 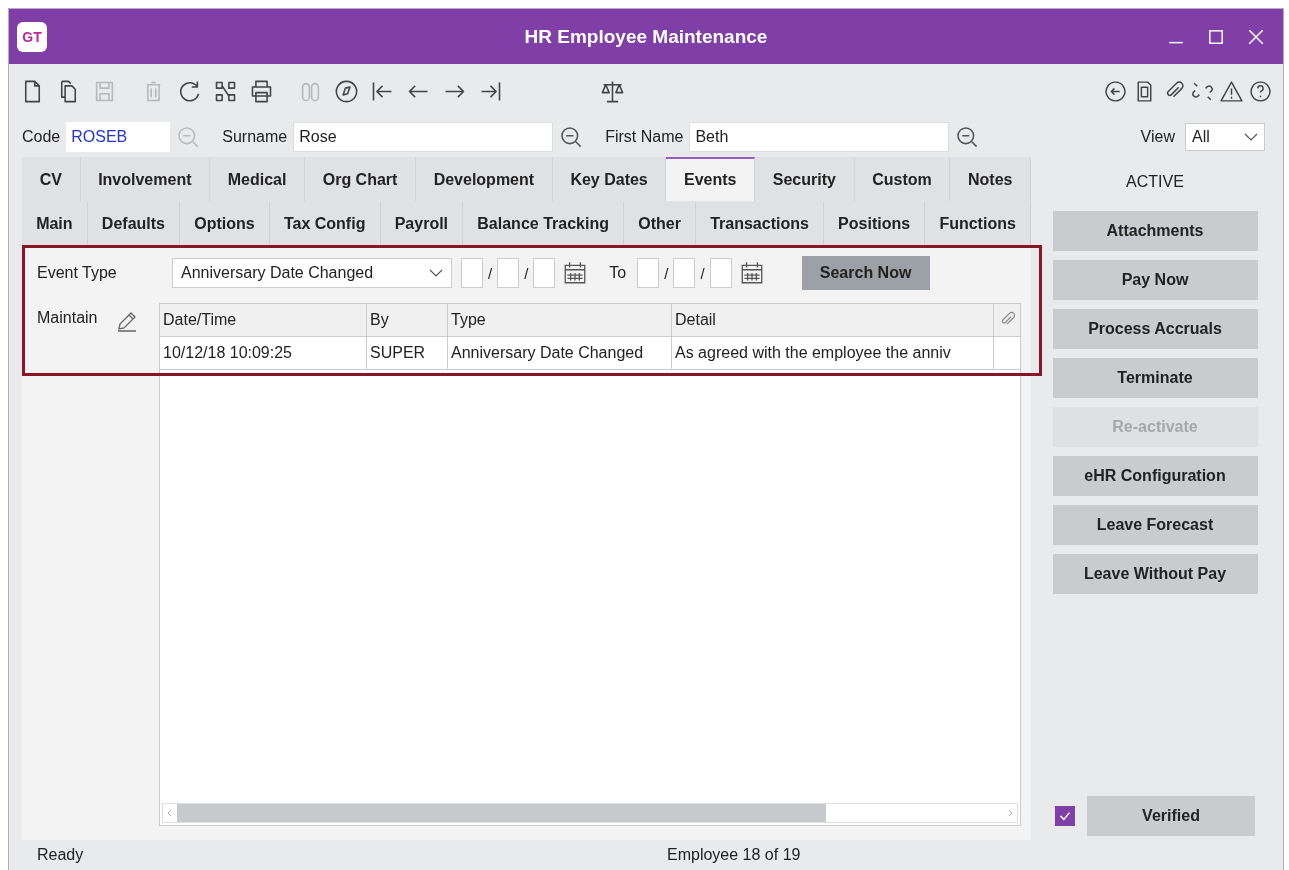 What do you see at coordinates (407, 320) in the screenshot?
I see `column-header: By` at bounding box center [407, 320].